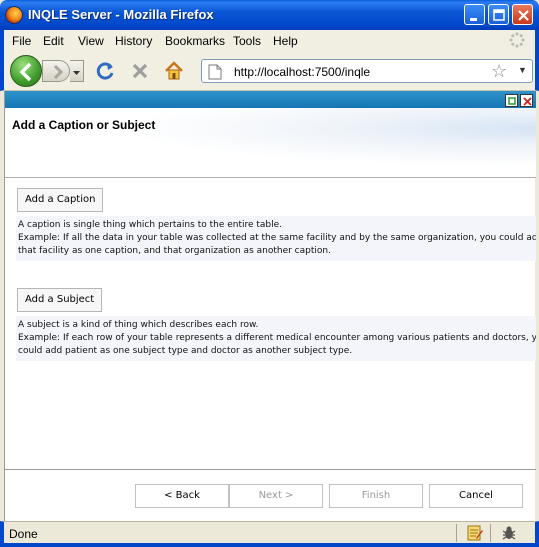 The width and height of the screenshot is (539, 547). I want to click on page-icon, so click(215, 72).